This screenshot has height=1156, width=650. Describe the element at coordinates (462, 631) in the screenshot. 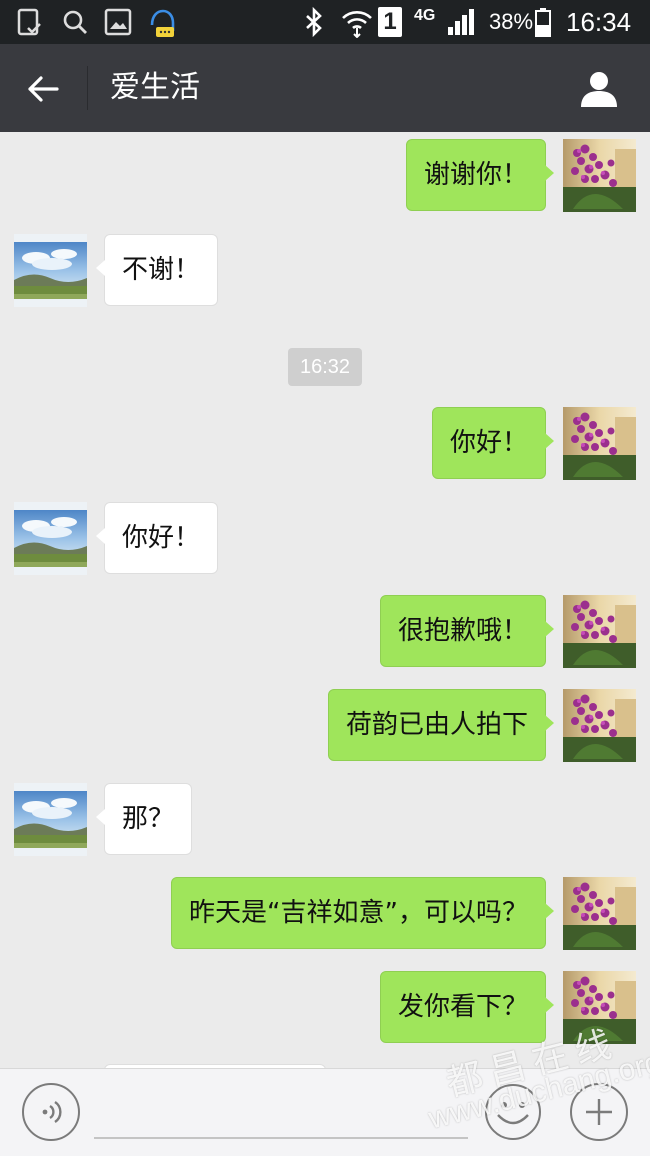

I see `message-text: 很抱歉哦！` at that location.